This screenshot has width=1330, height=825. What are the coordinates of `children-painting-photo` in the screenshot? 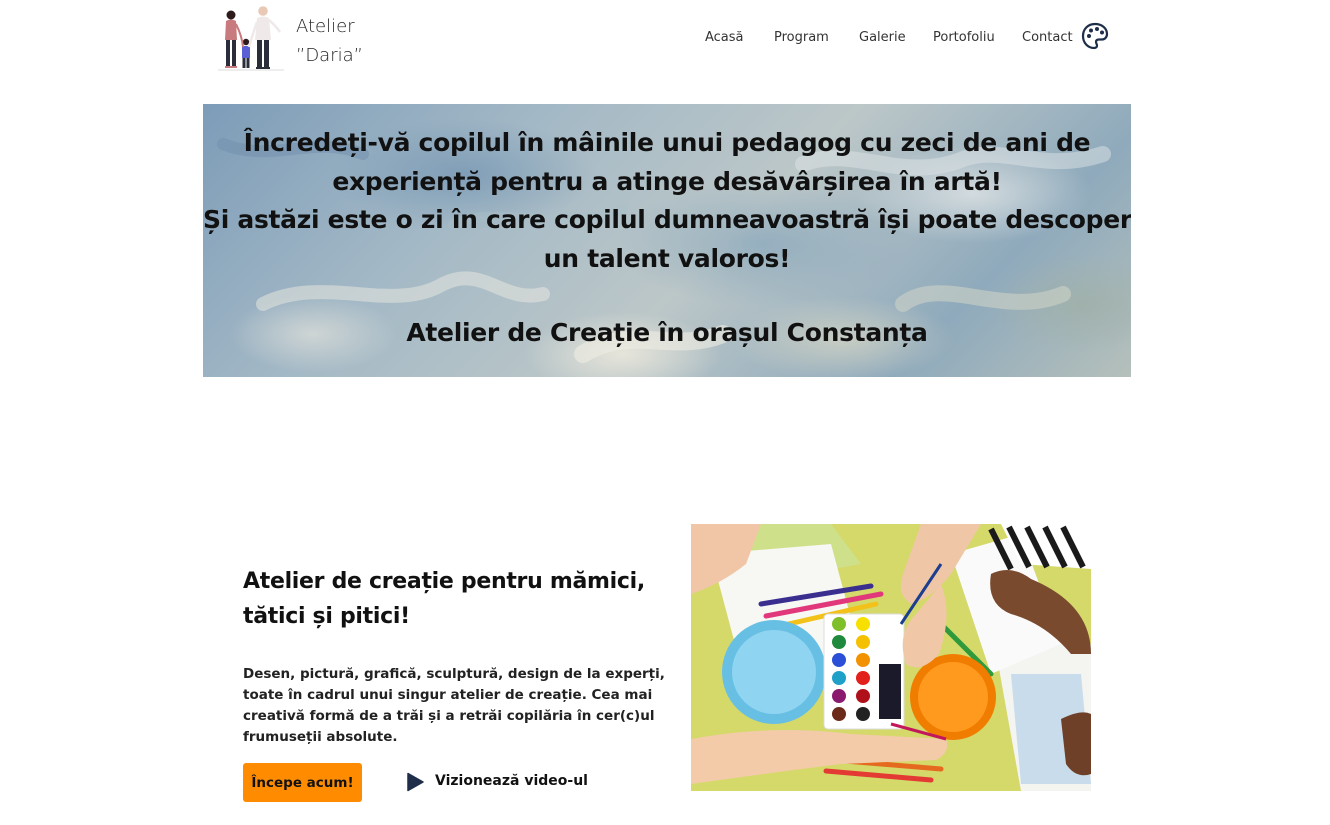 It's located at (891, 657).